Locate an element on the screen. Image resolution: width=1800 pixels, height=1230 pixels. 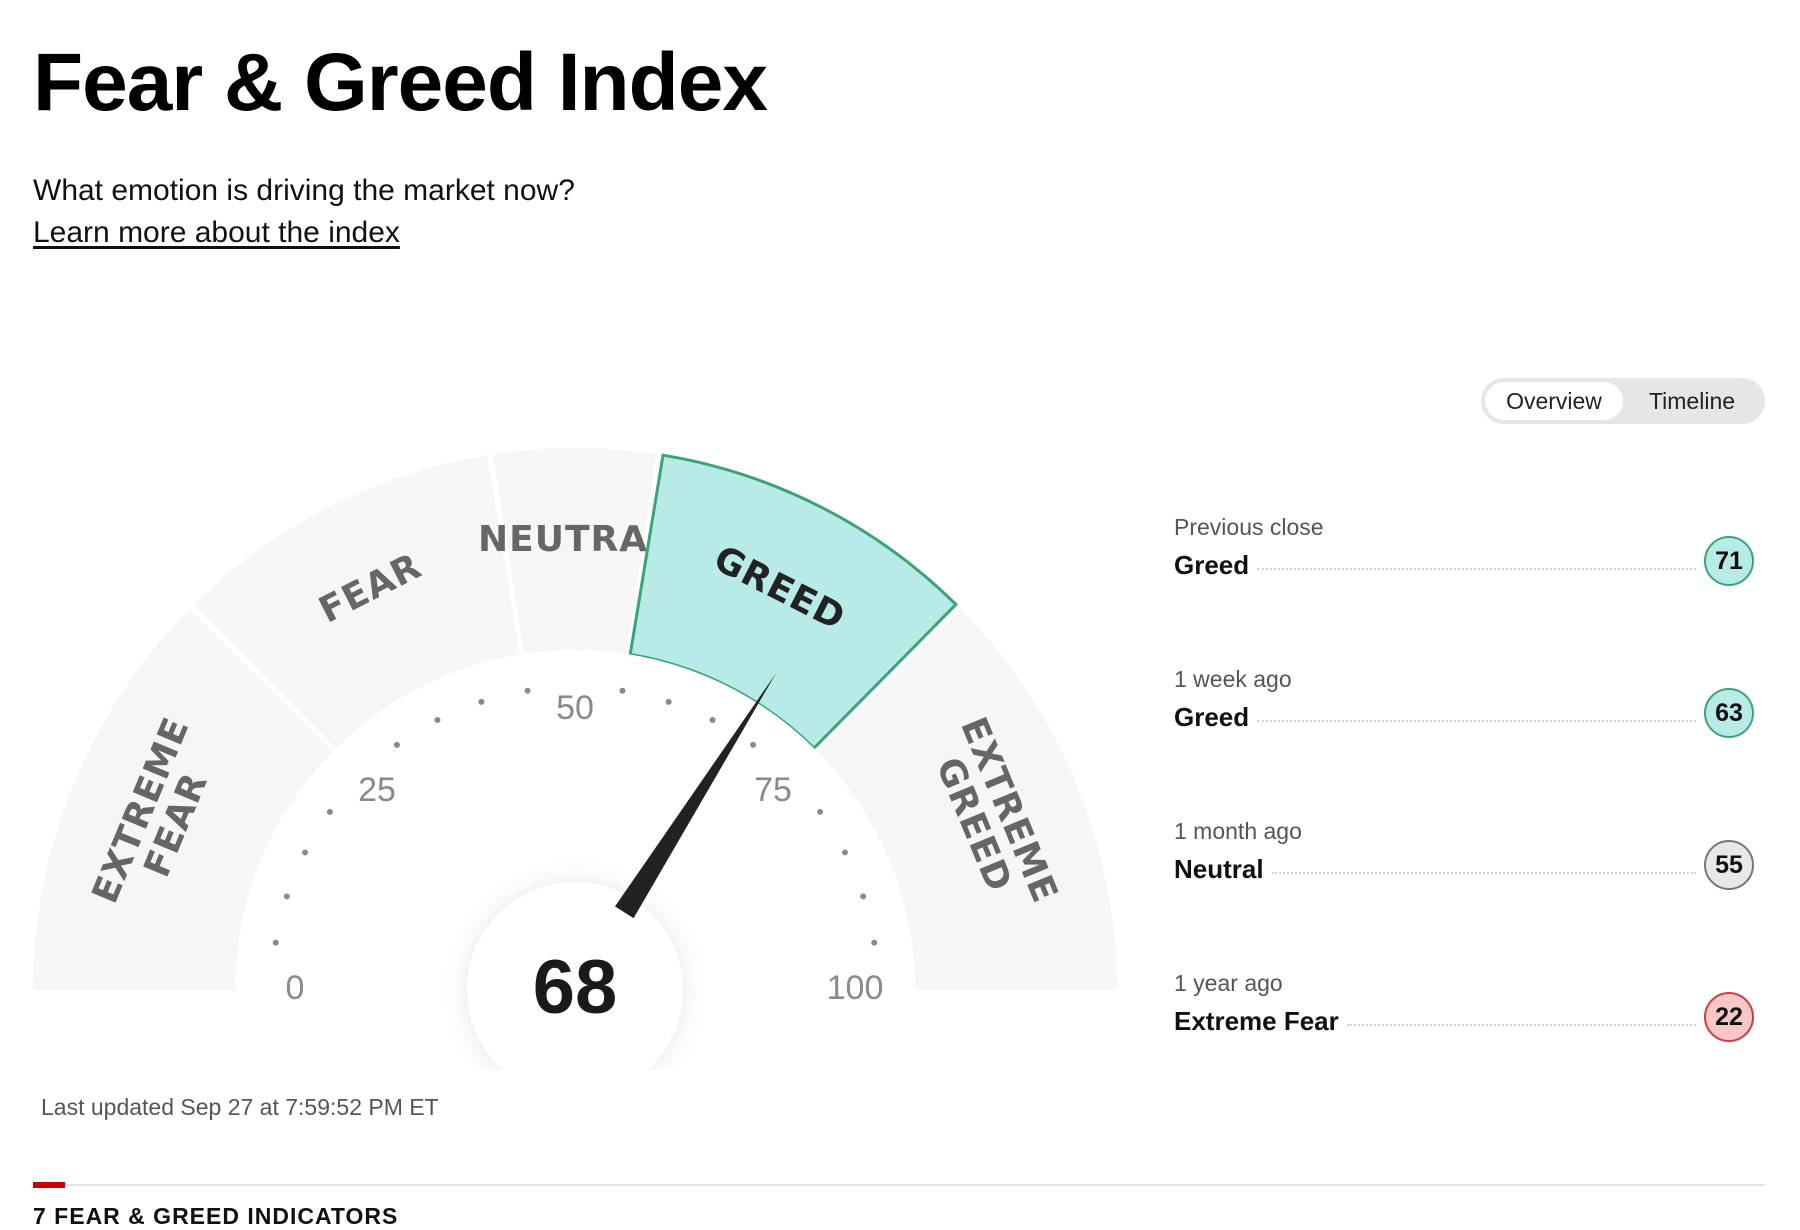
section-divider is located at coordinates (899, 1185).